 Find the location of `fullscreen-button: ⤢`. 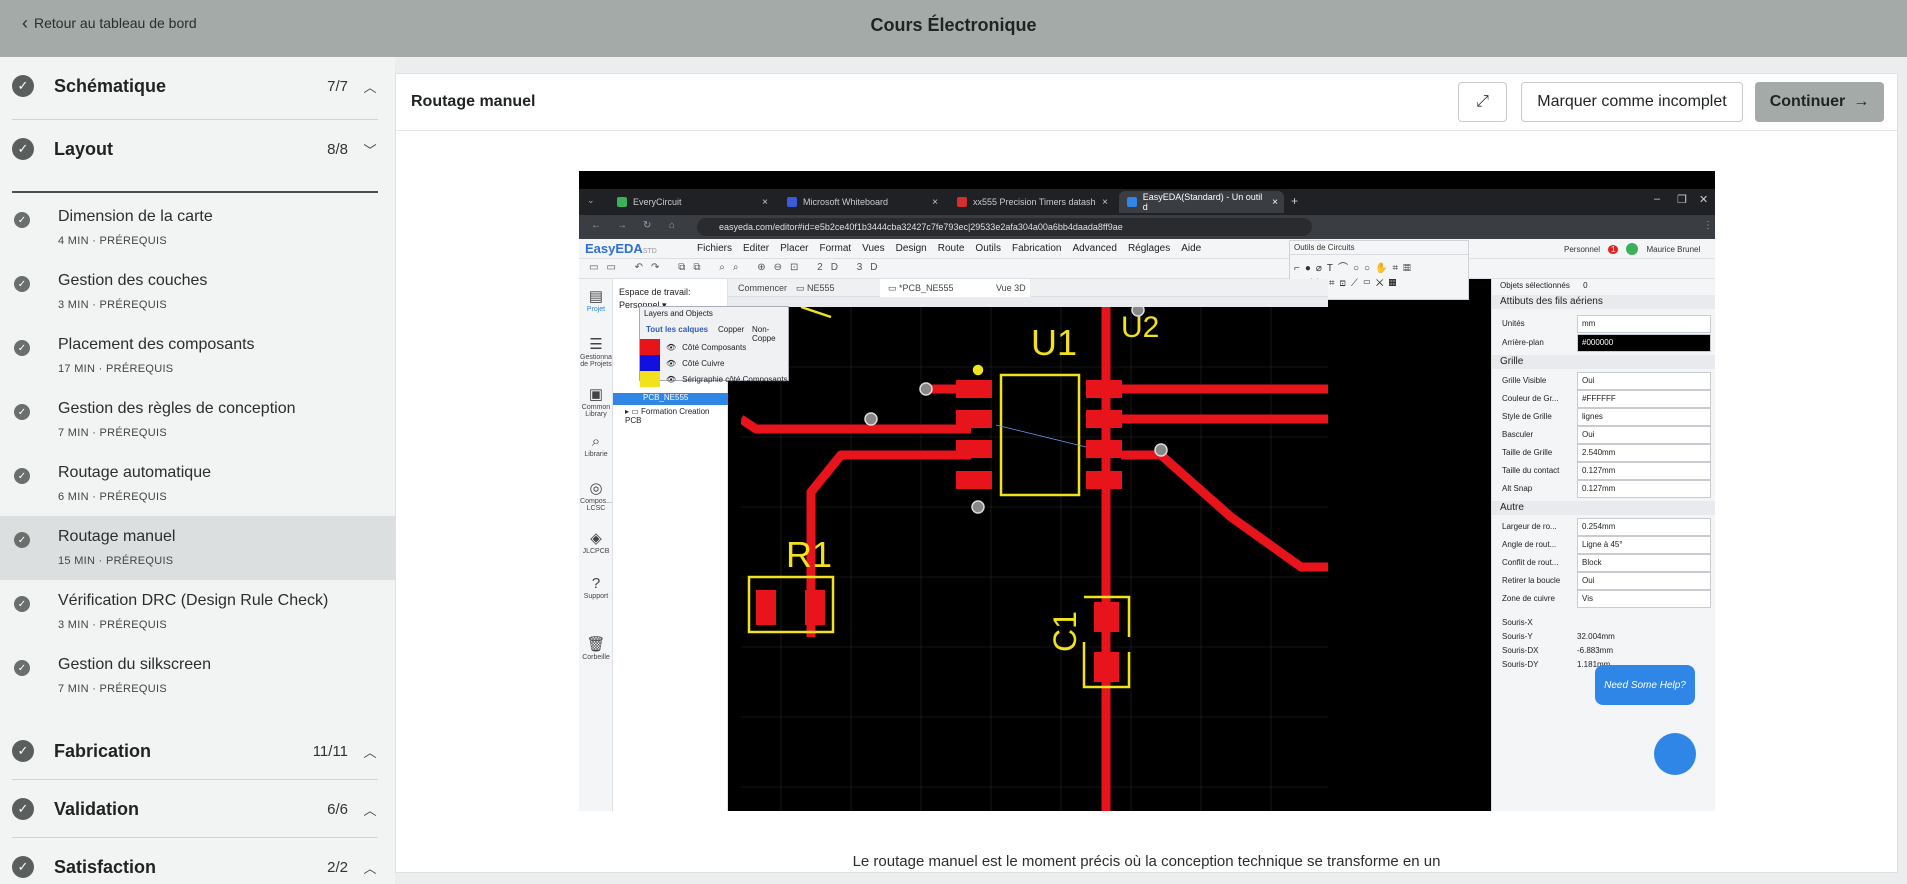

fullscreen-button: ⤢ is located at coordinates (1482, 102).